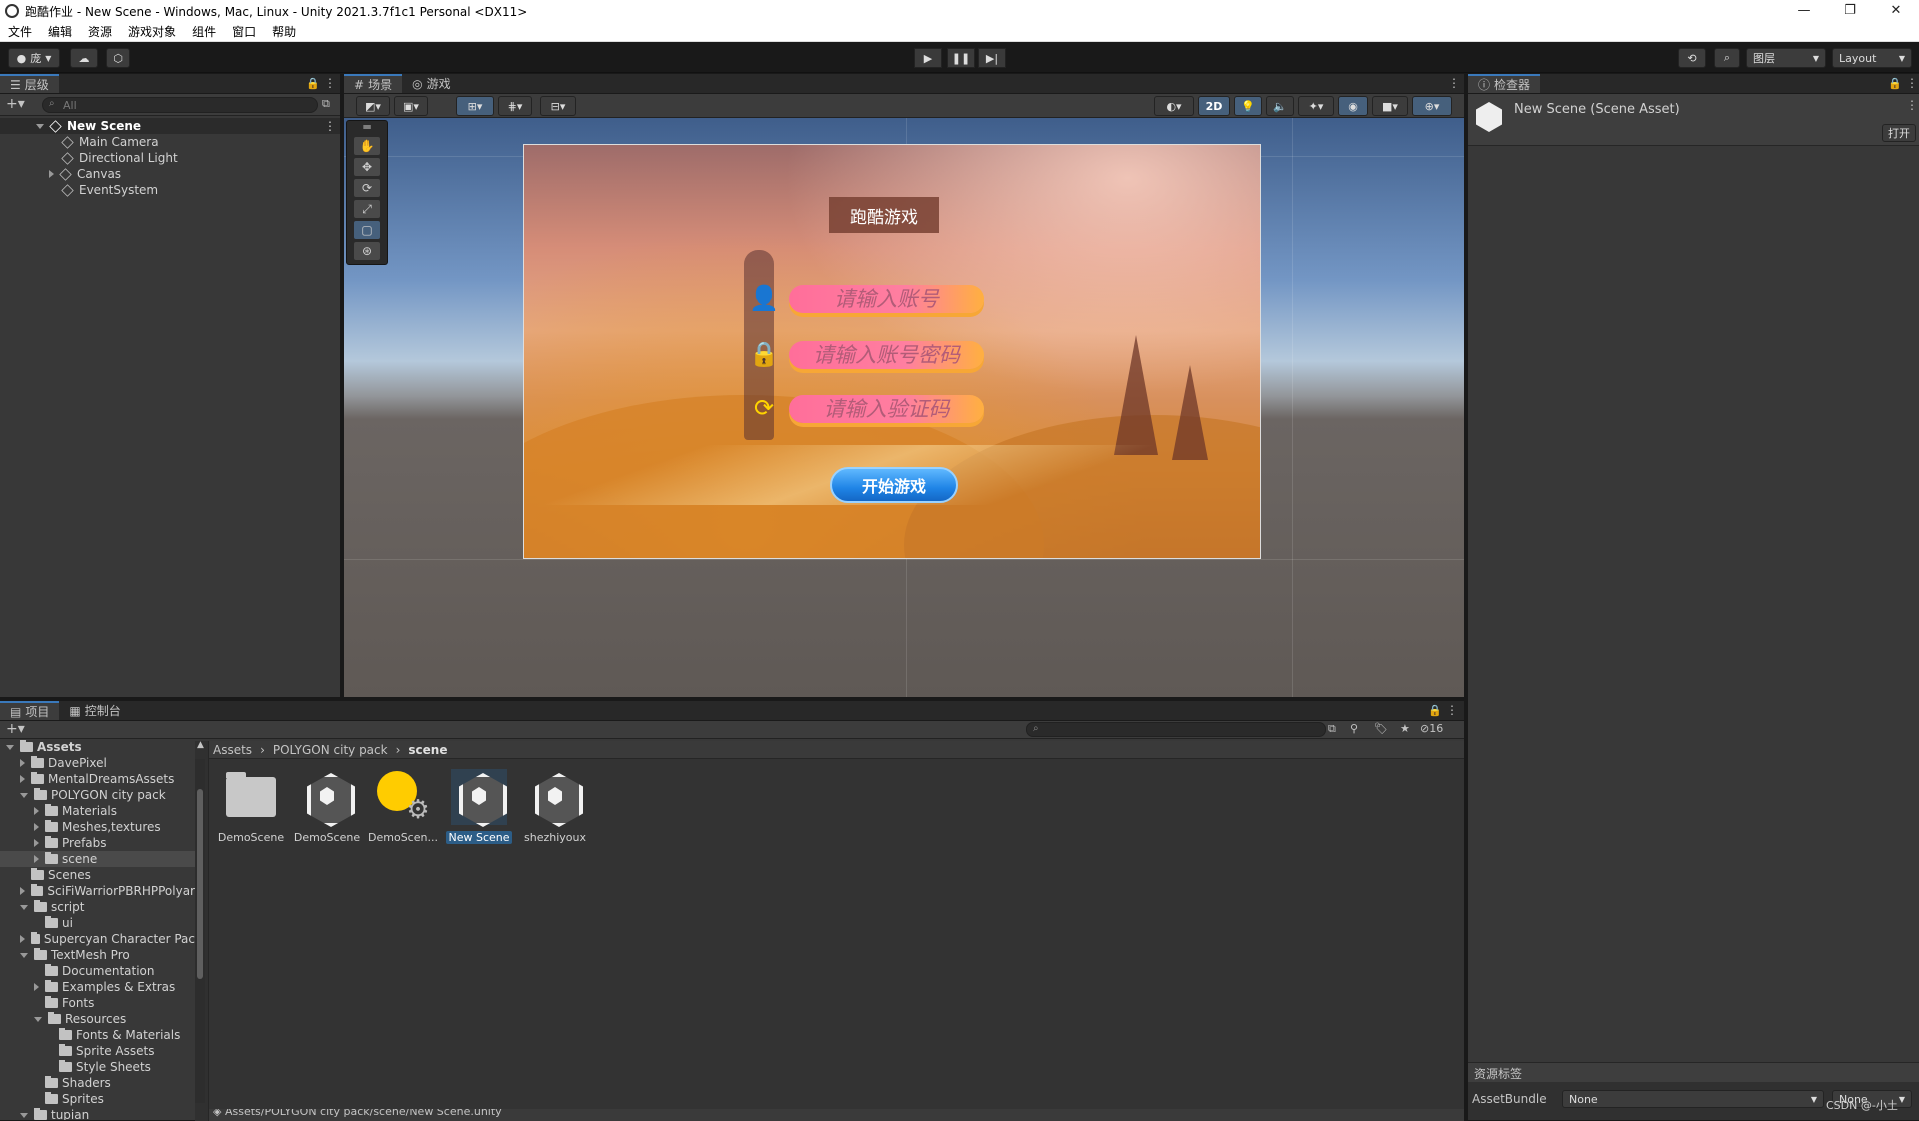 The width and height of the screenshot is (1919, 1121). Describe the element at coordinates (97, 1067) in the screenshot. I see `project-tree-item: Style Sheets` at that location.